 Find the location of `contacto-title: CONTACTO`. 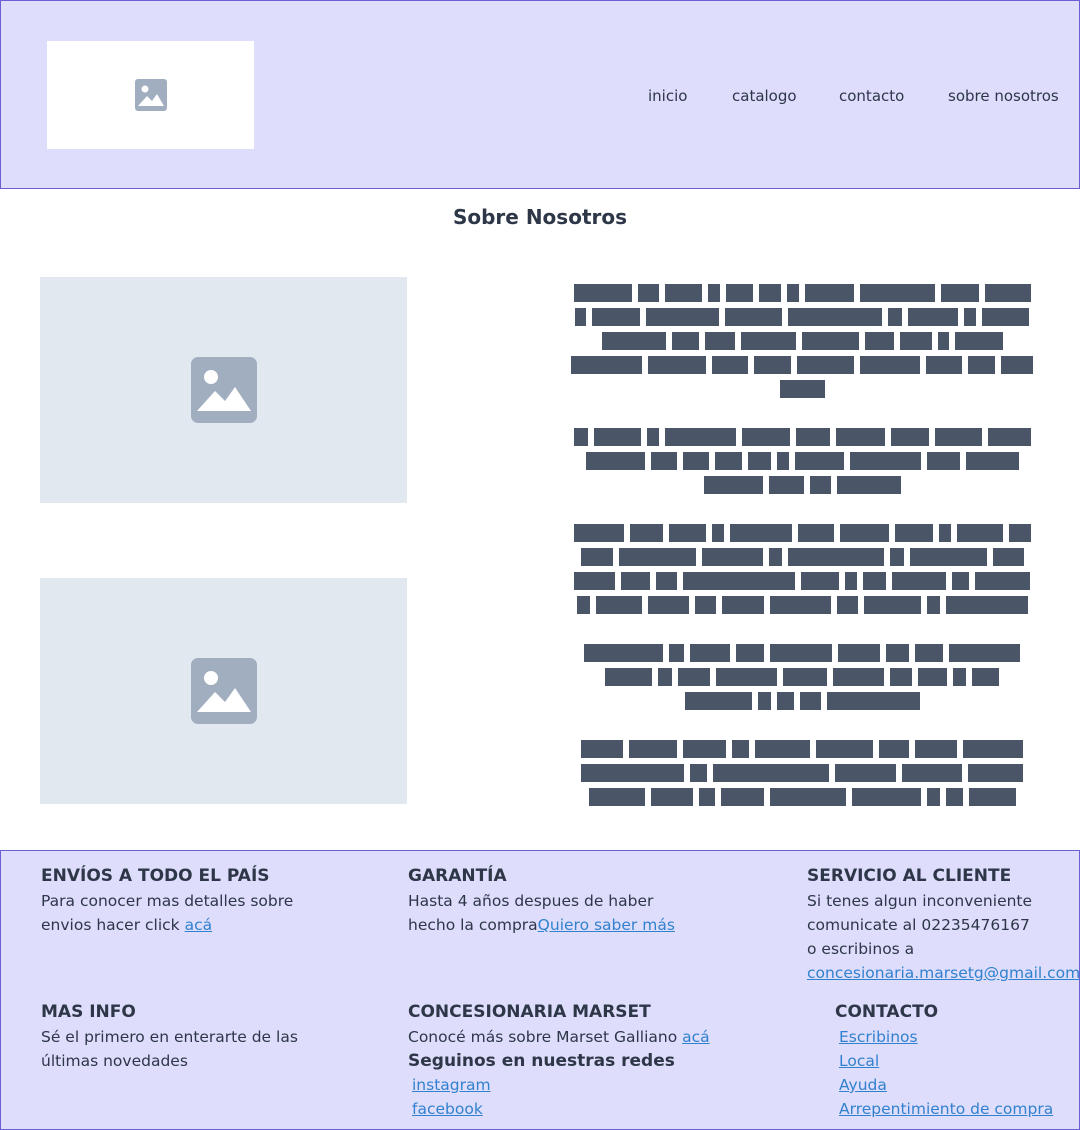

contacto-title: CONTACTO is located at coordinates (887, 1012).